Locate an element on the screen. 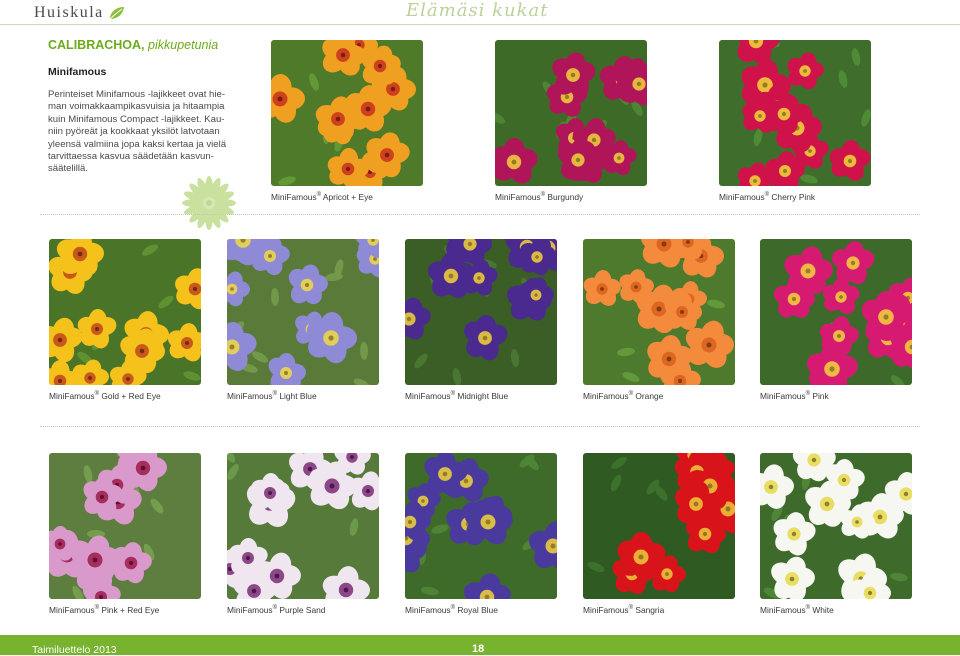  header-divider is located at coordinates (480, 24).